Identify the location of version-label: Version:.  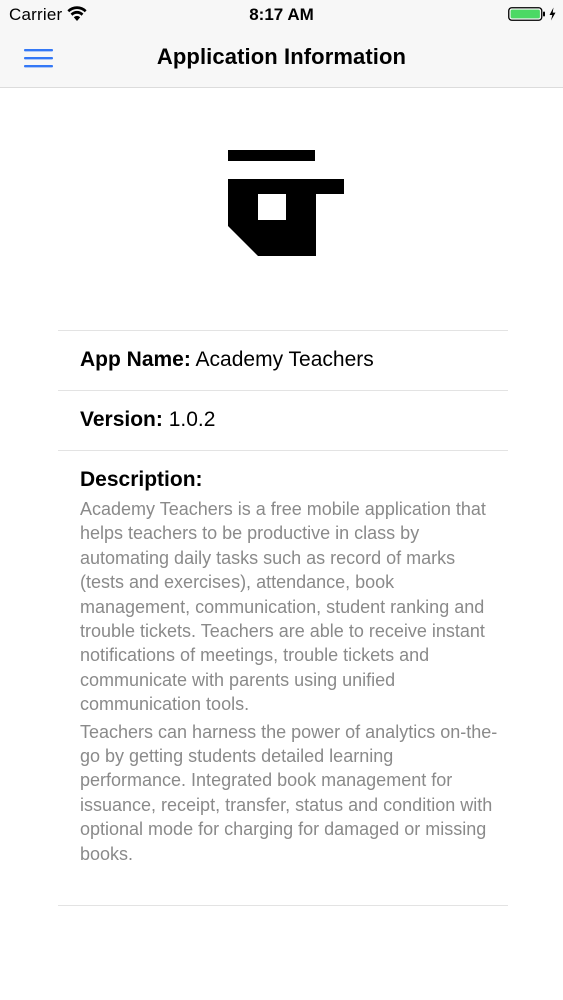
(121, 419).